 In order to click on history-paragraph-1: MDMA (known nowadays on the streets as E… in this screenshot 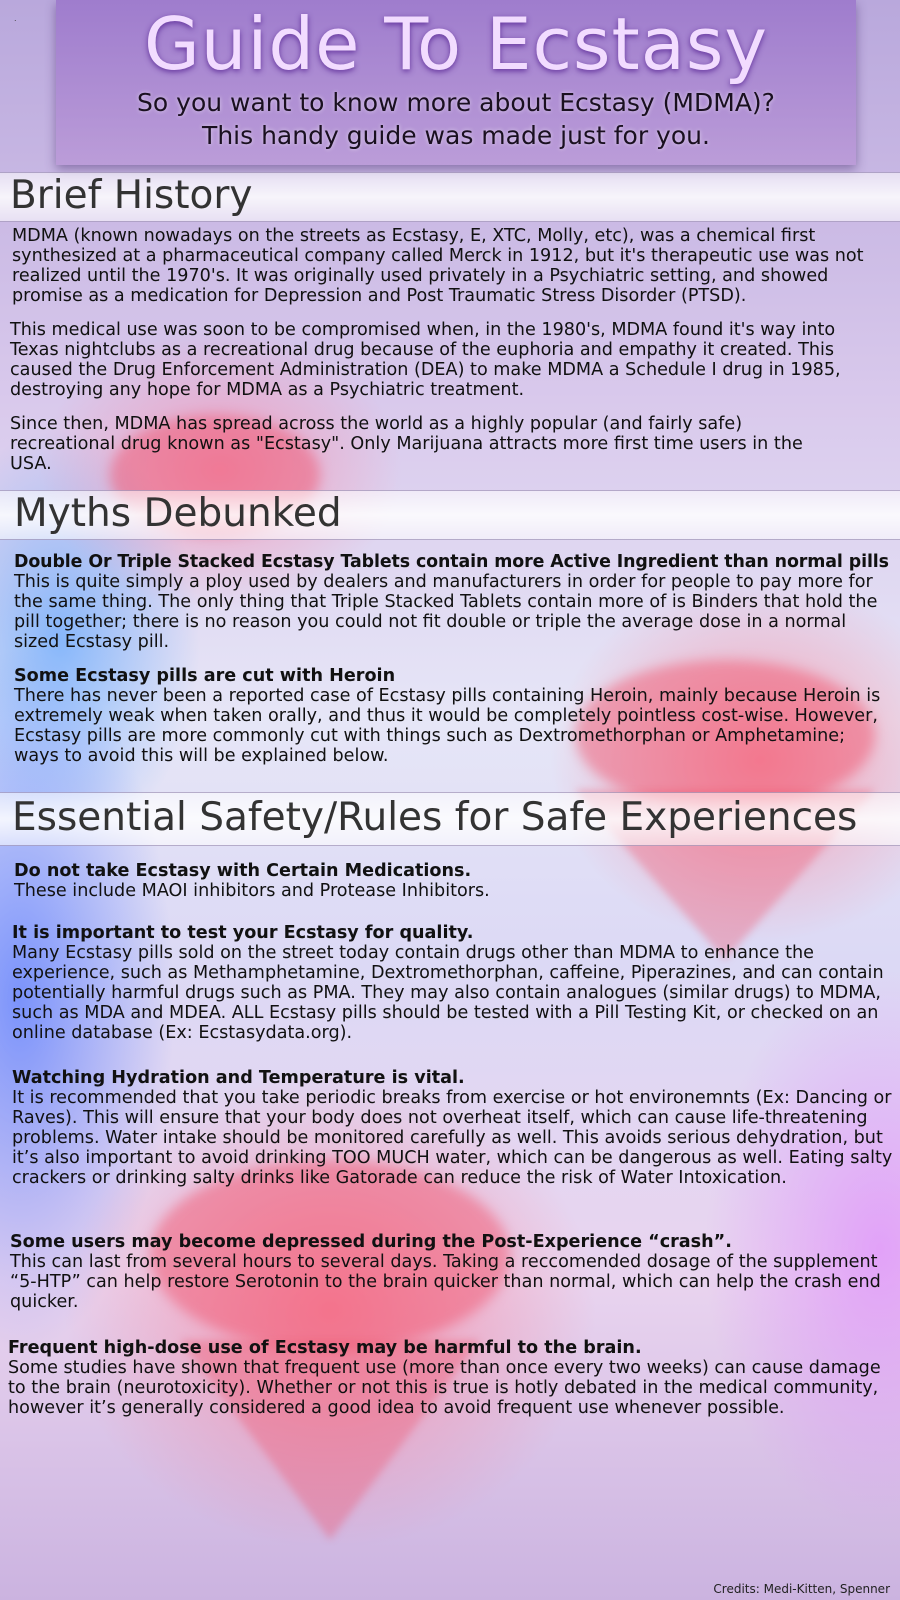, I will do `click(438, 266)`.